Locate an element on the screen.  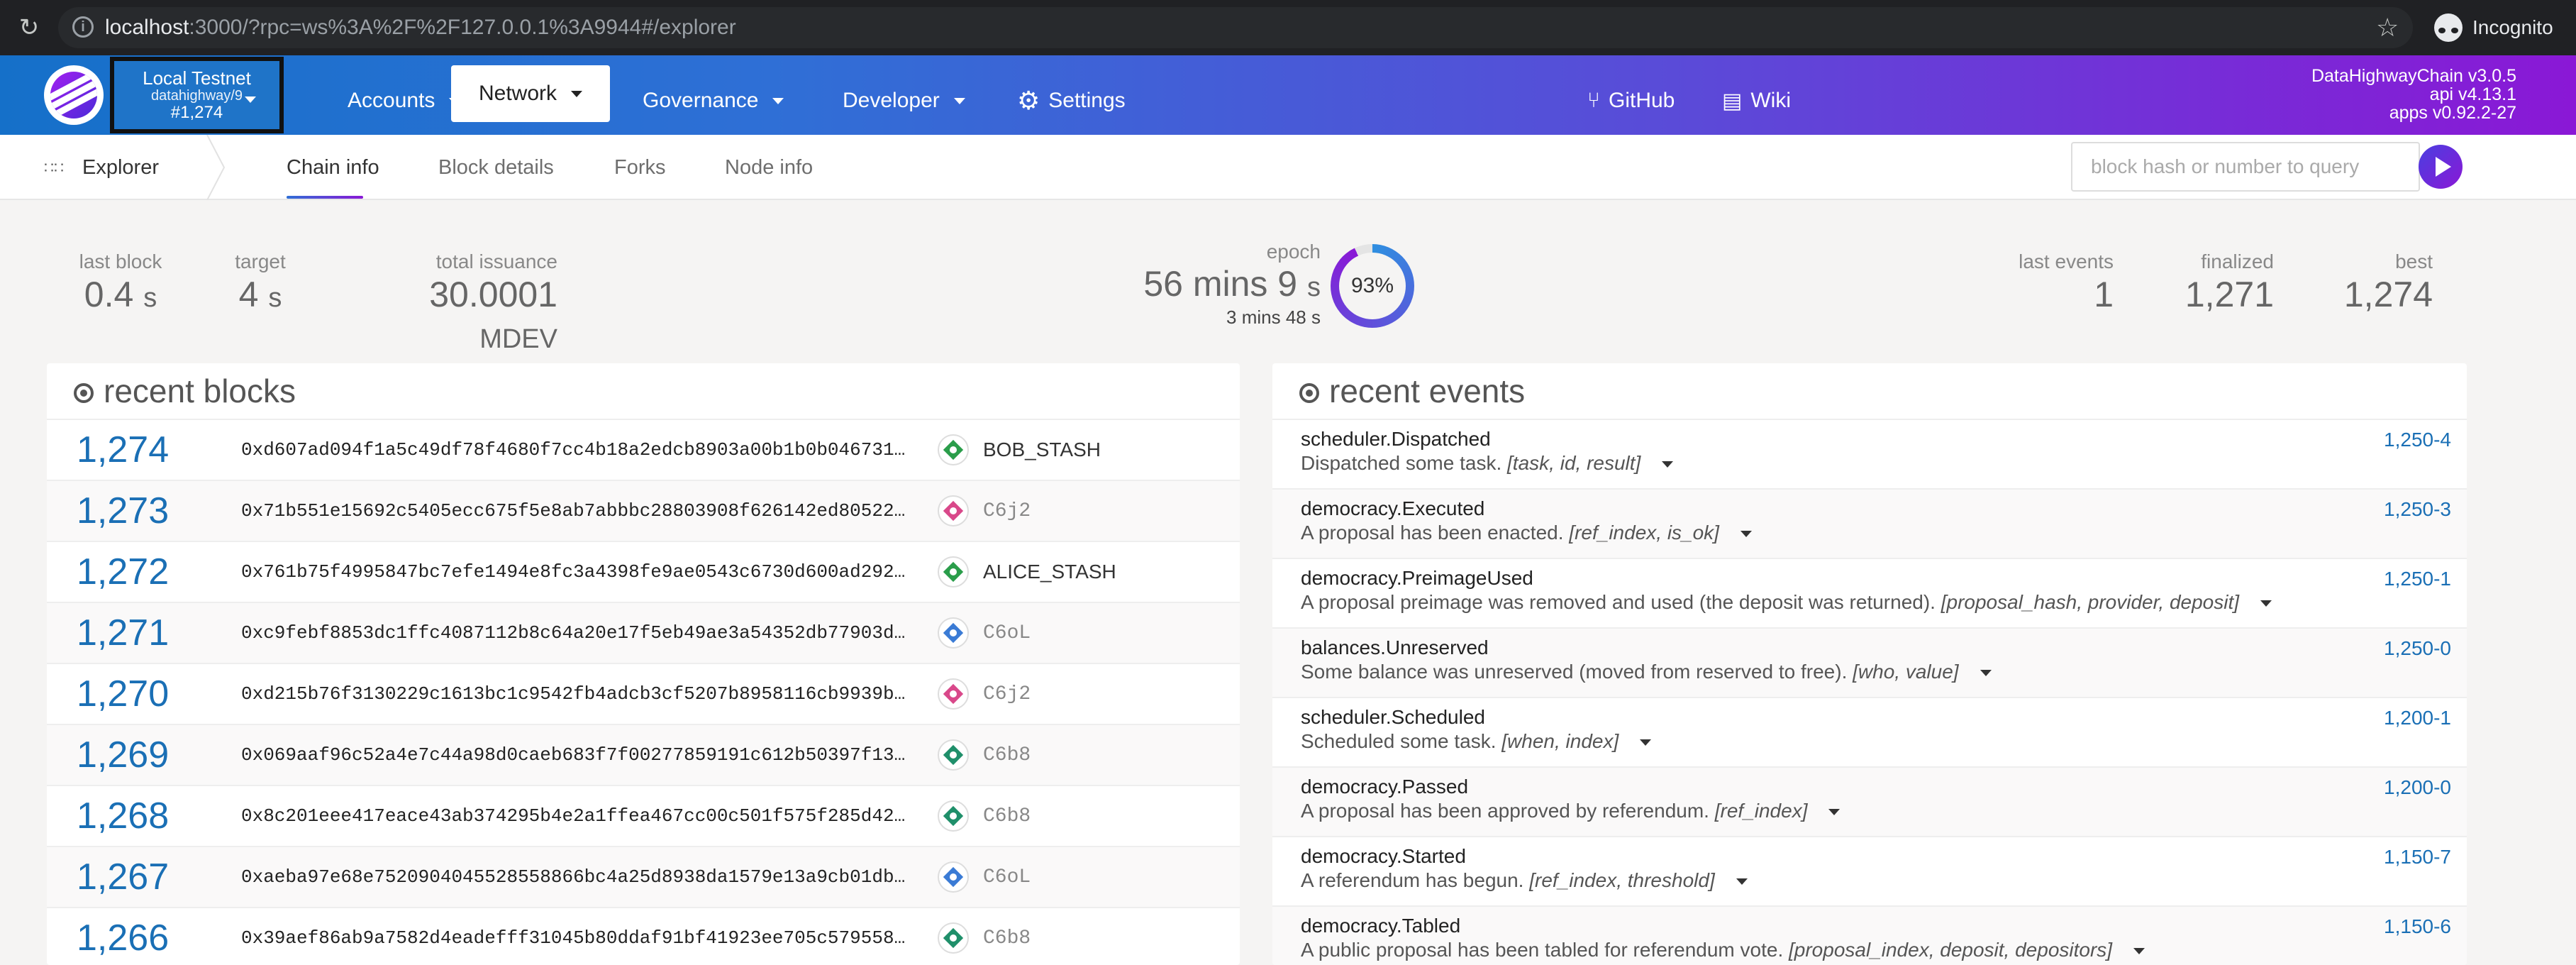
active-tab-indicator is located at coordinates (325, 197).